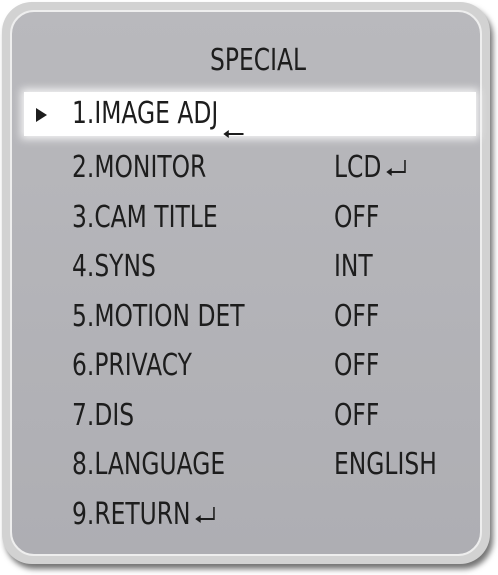 This screenshot has height=575, width=498. I want to click on menu-item-label: 2.MONITOR, so click(139, 167).